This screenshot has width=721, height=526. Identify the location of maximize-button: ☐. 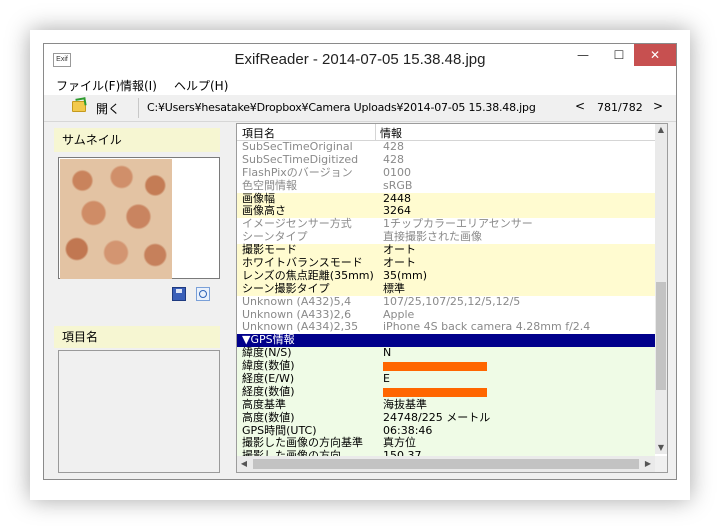
(619, 55).